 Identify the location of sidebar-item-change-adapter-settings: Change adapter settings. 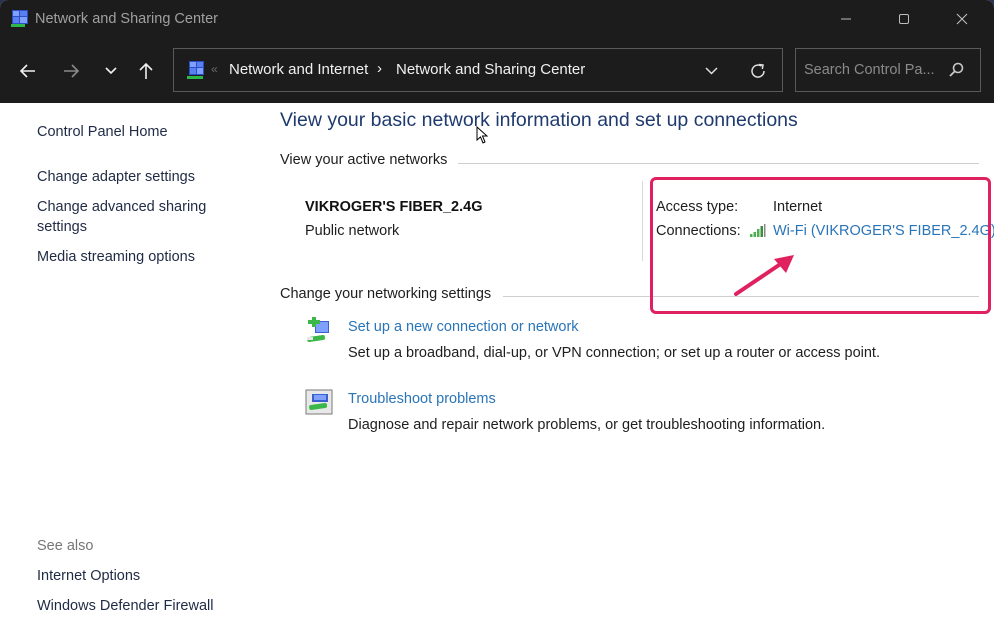
(116, 177).